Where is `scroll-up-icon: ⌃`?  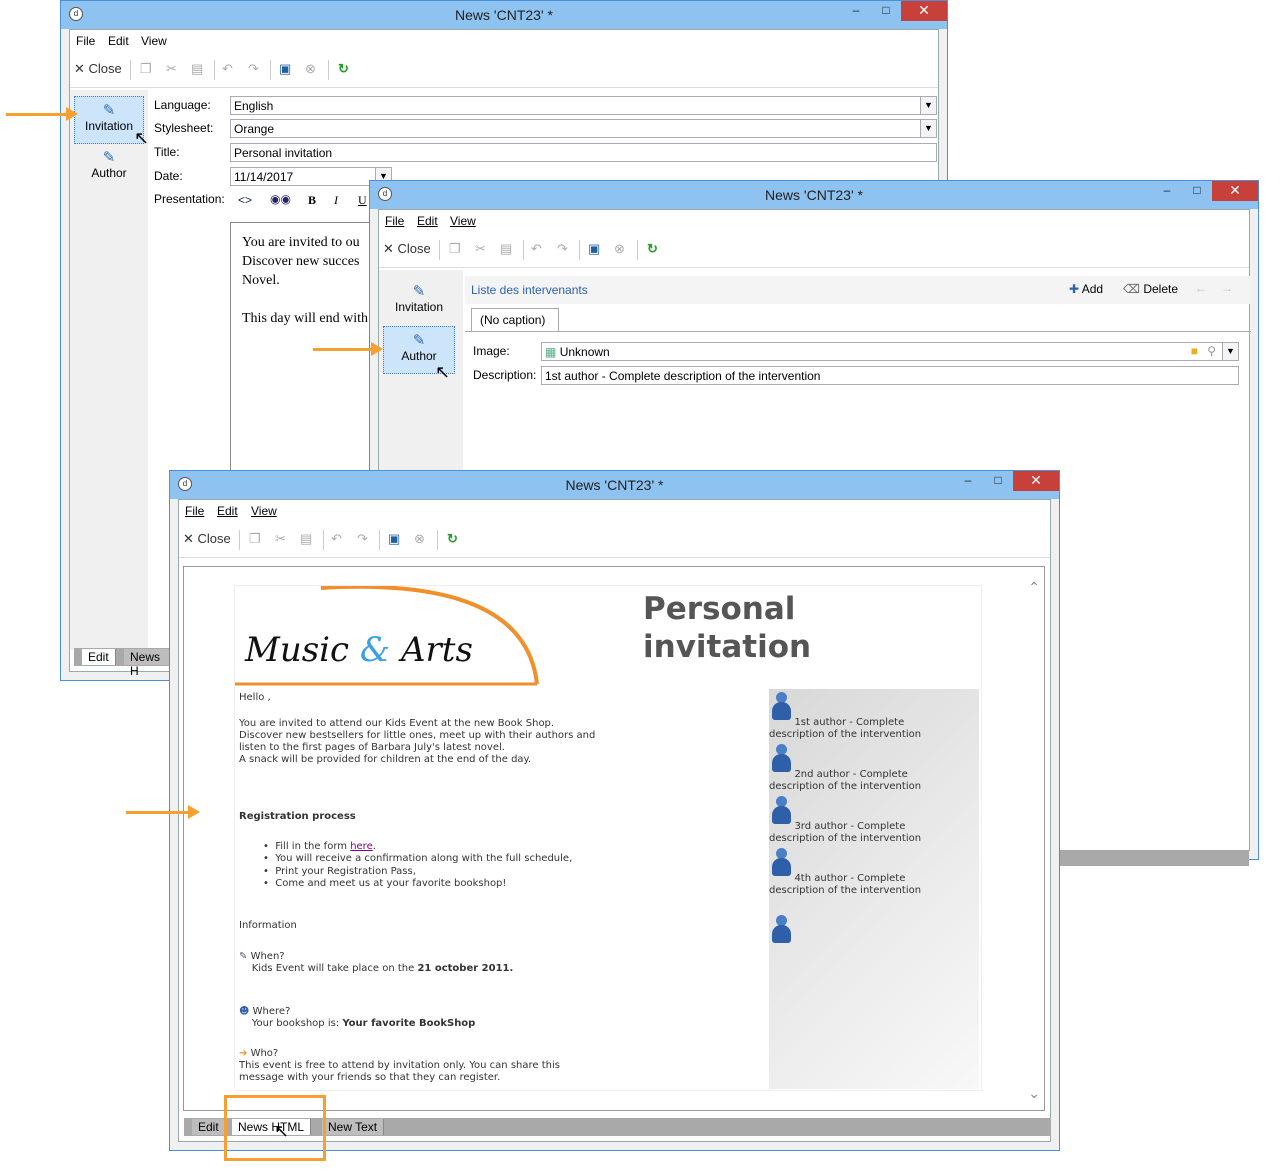
scroll-up-icon: ⌃ is located at coordinates (1034, 587).